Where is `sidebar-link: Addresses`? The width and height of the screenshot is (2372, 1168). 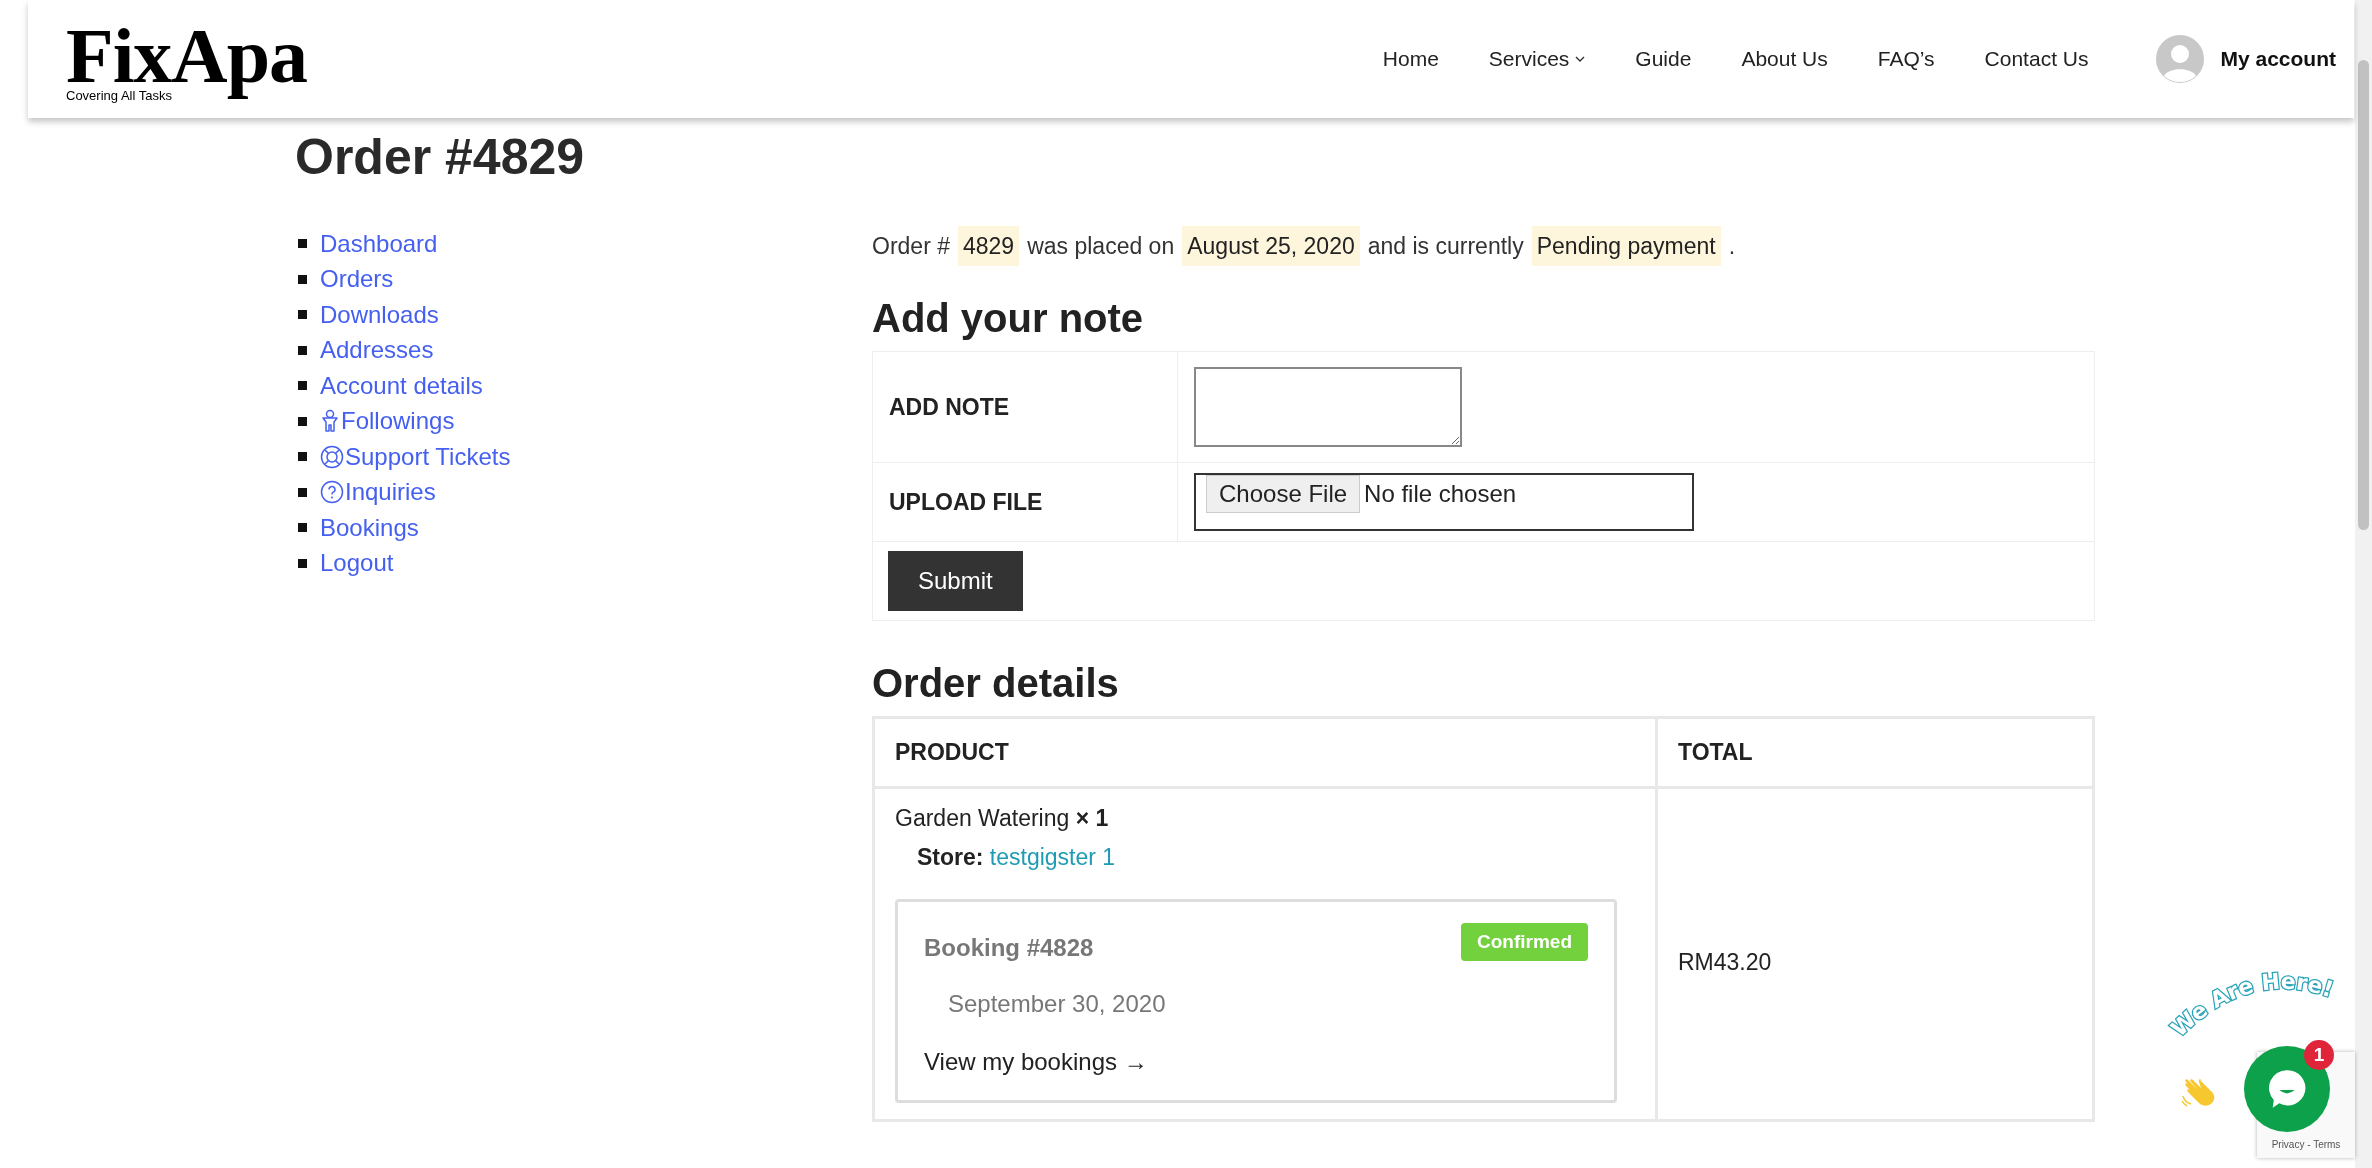
sidebar-link: Addresses is located at coordinates (377, 350).